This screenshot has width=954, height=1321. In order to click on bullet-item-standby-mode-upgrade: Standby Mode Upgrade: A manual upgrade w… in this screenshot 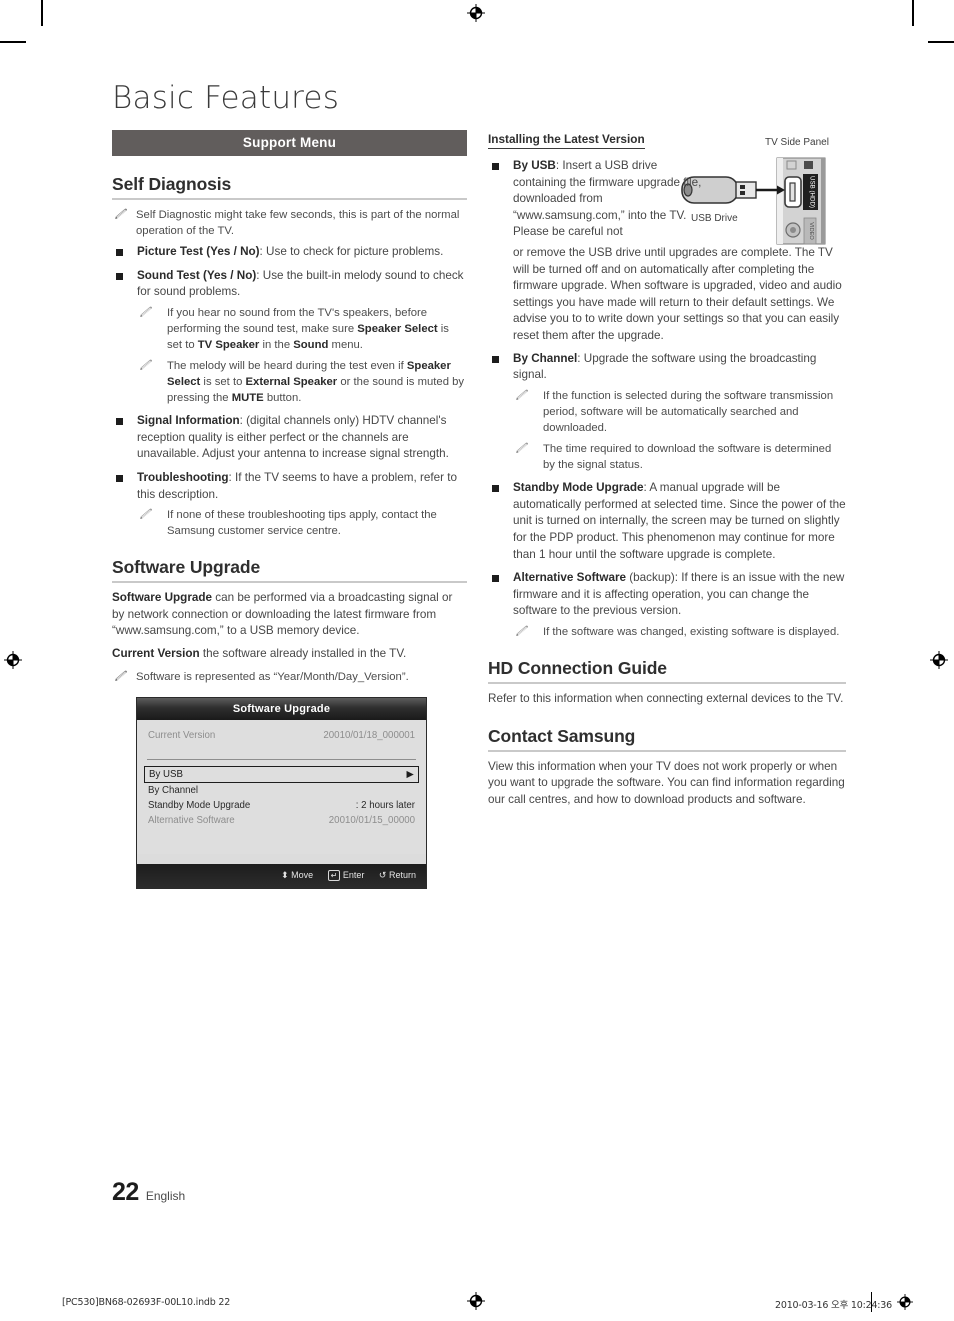, I will do `click(667, 521)`.